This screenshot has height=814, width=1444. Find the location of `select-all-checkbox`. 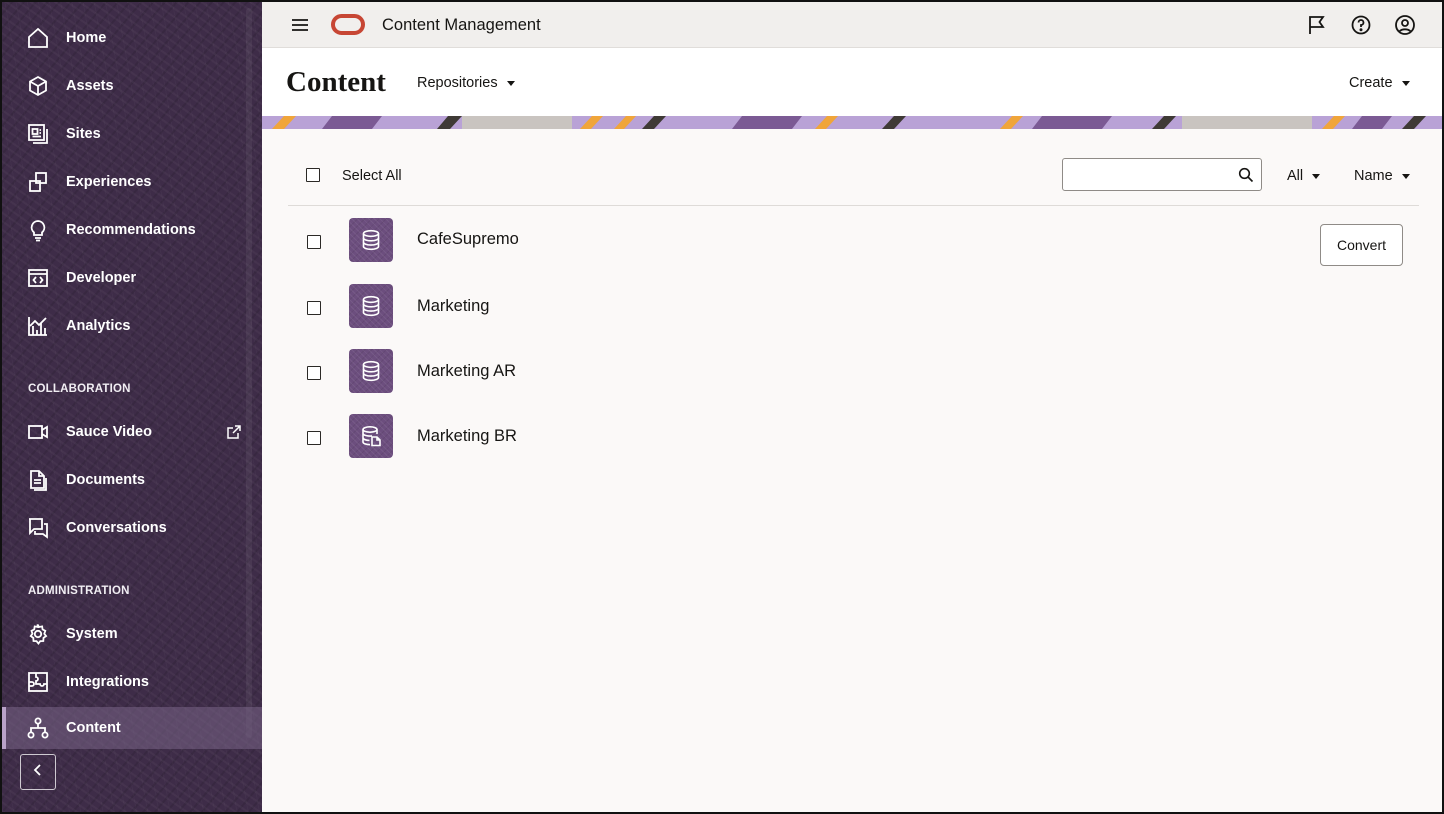

select-all-checkbox is located at coordinates (313, 175).